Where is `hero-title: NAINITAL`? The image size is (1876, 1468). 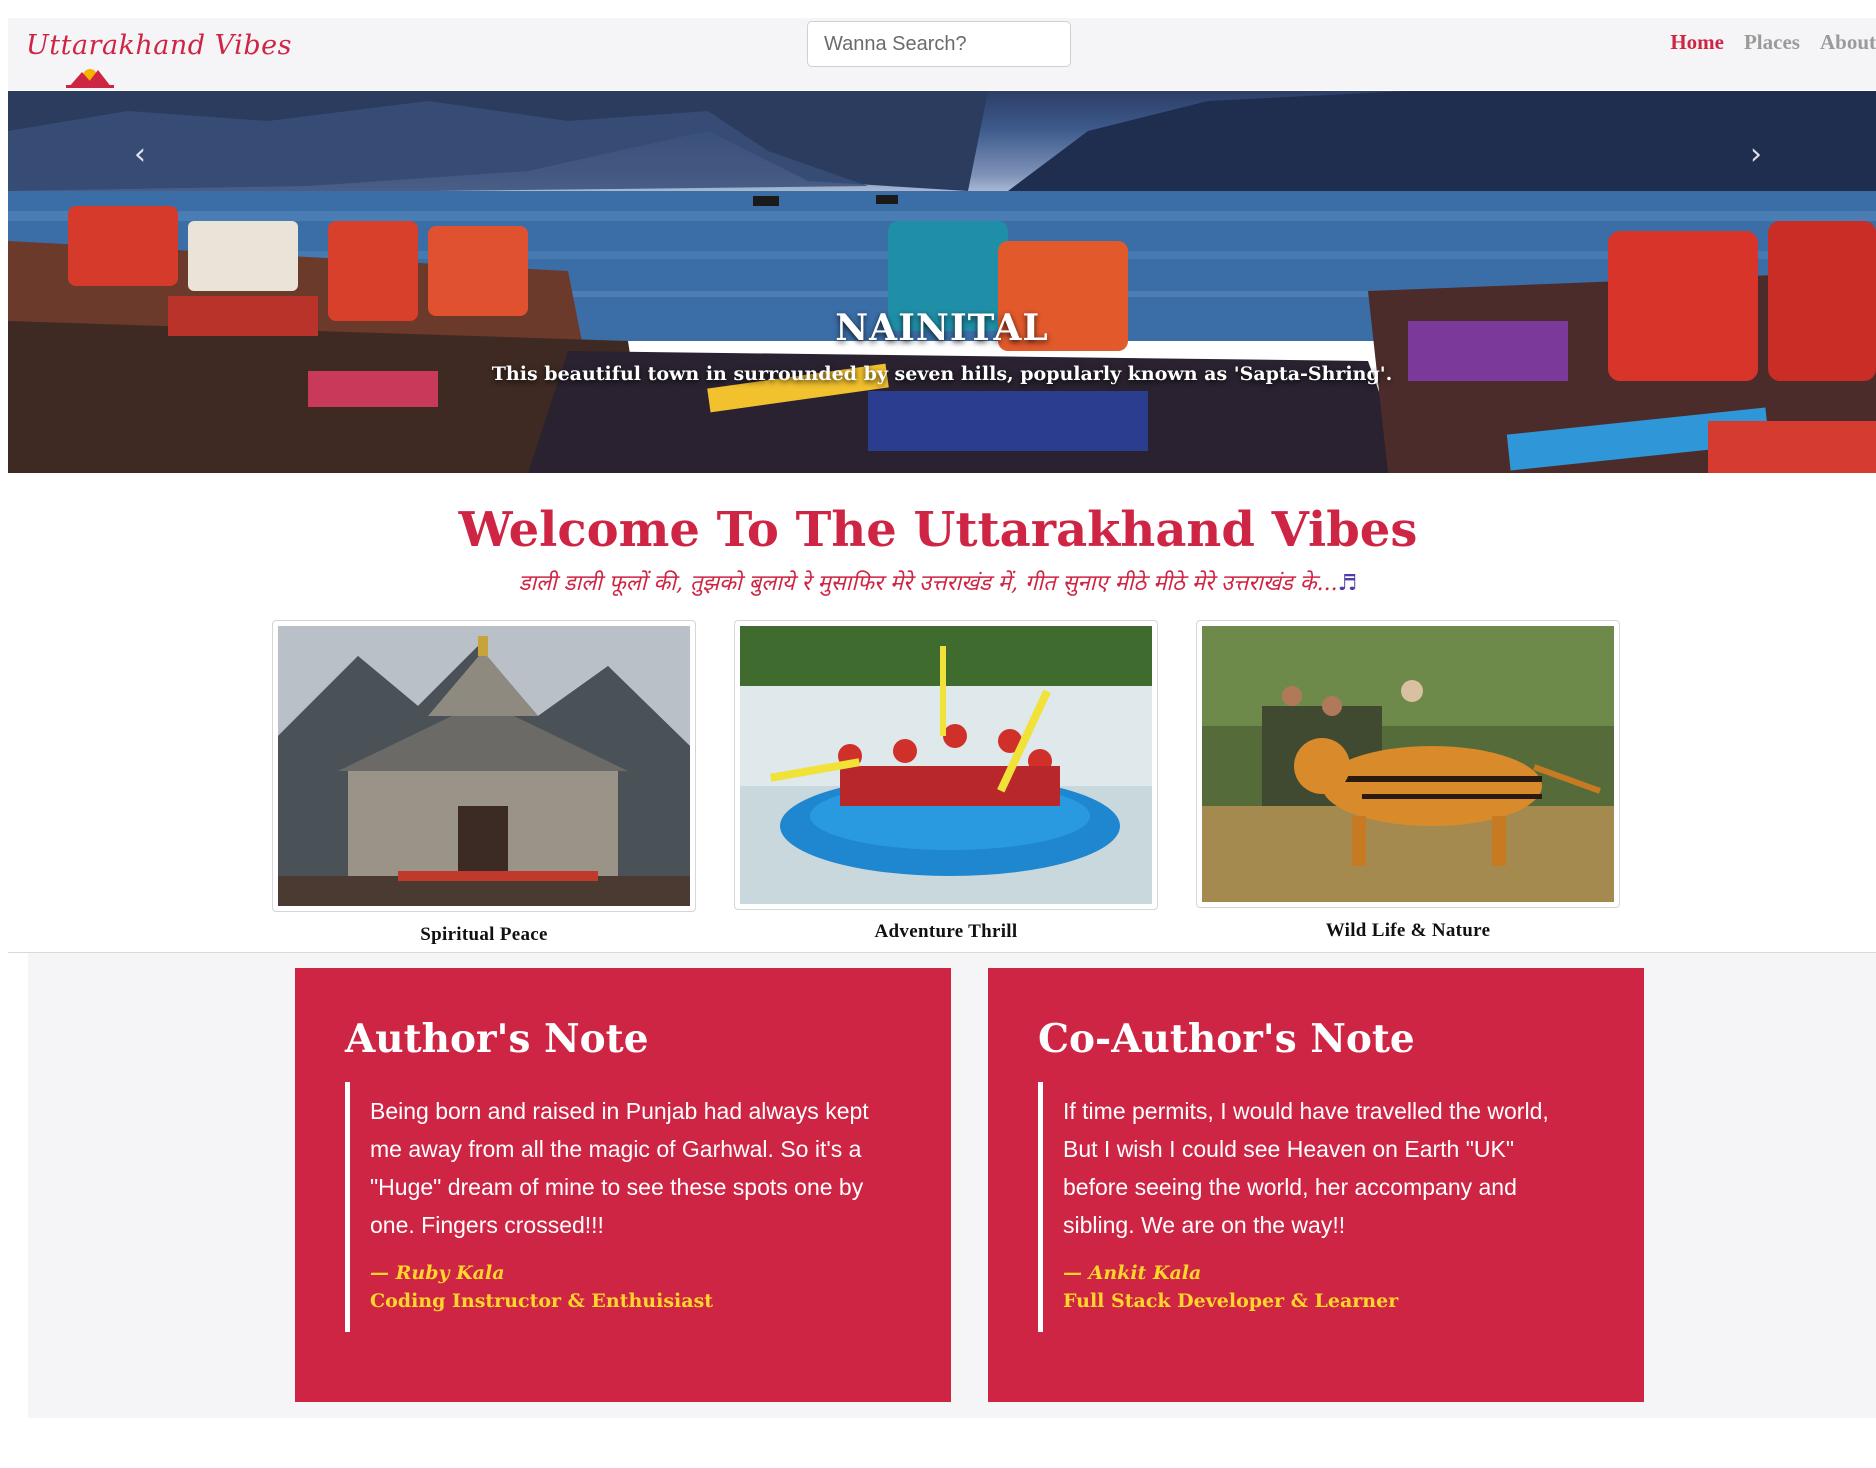
hero-title: NAINITAL is located at coordinates (942, 328).